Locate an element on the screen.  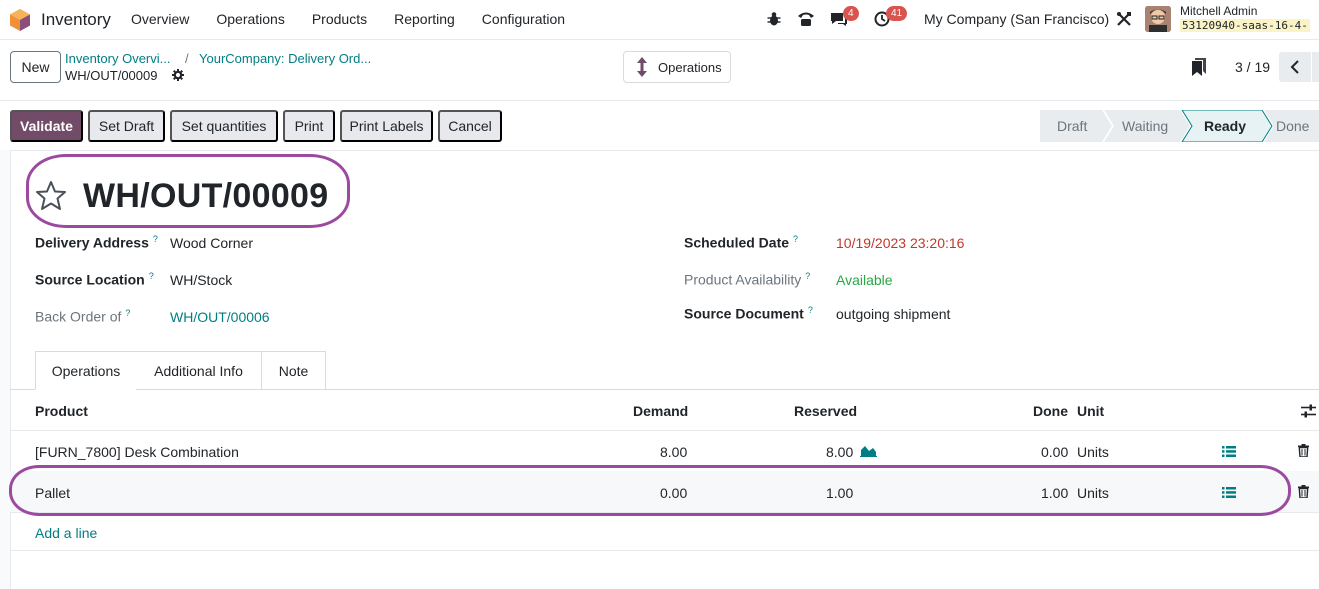
product-availability-label: Product Availability? is located at coordinates (747, 279).